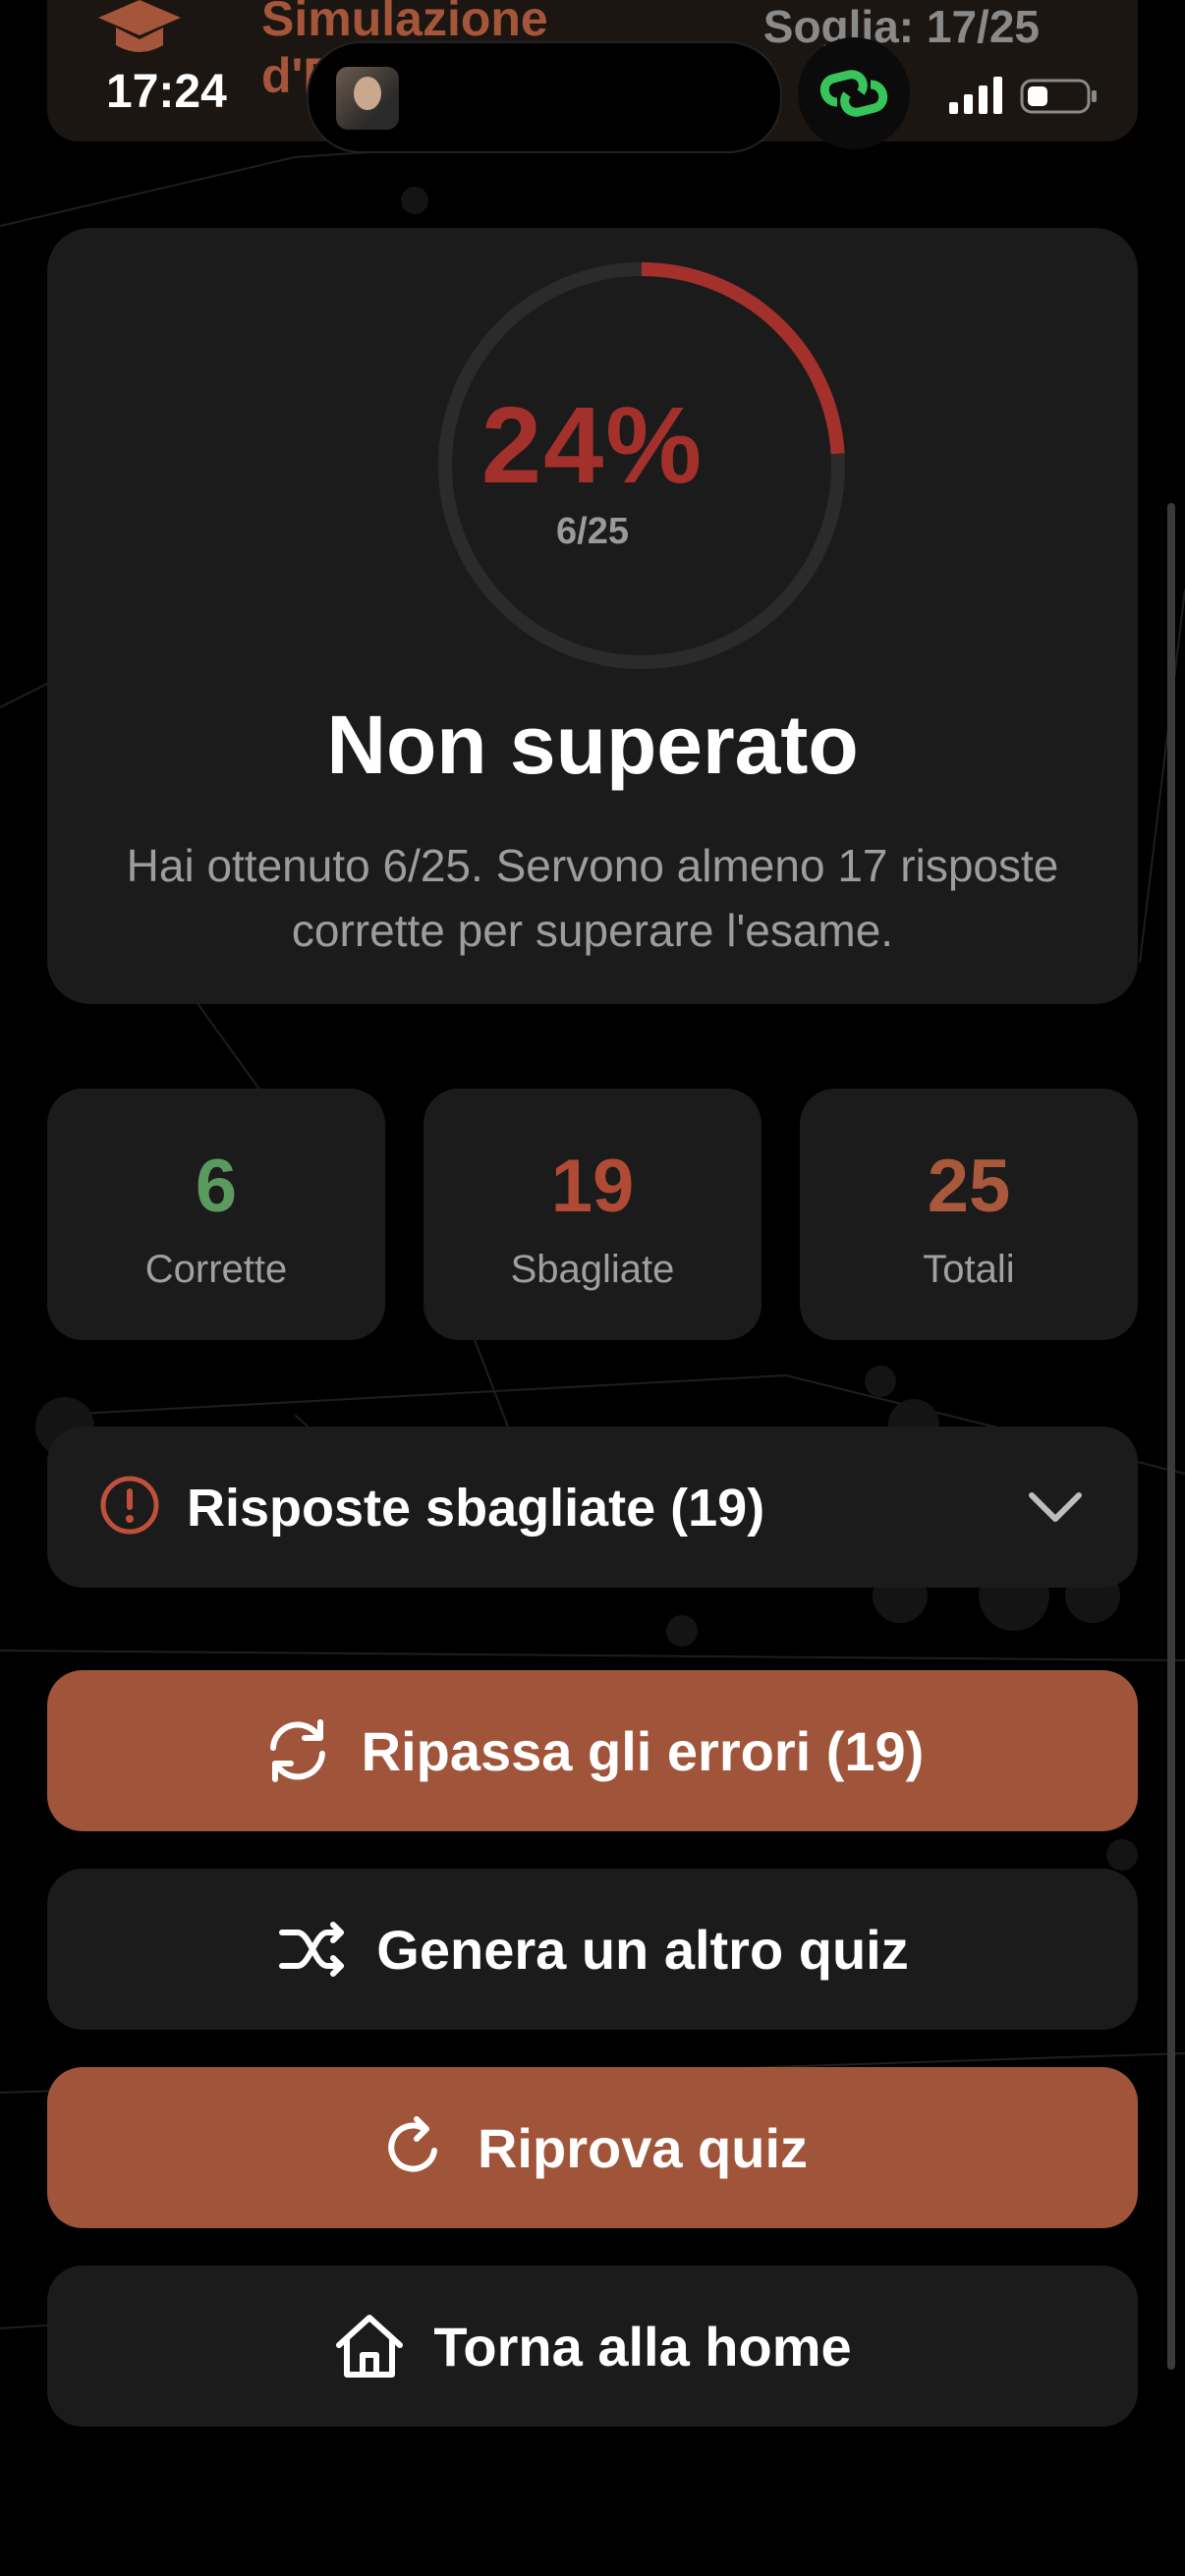 The image size is (1185, 2576). I want to click on stat-total-label: Totali, so click(969, 1269).